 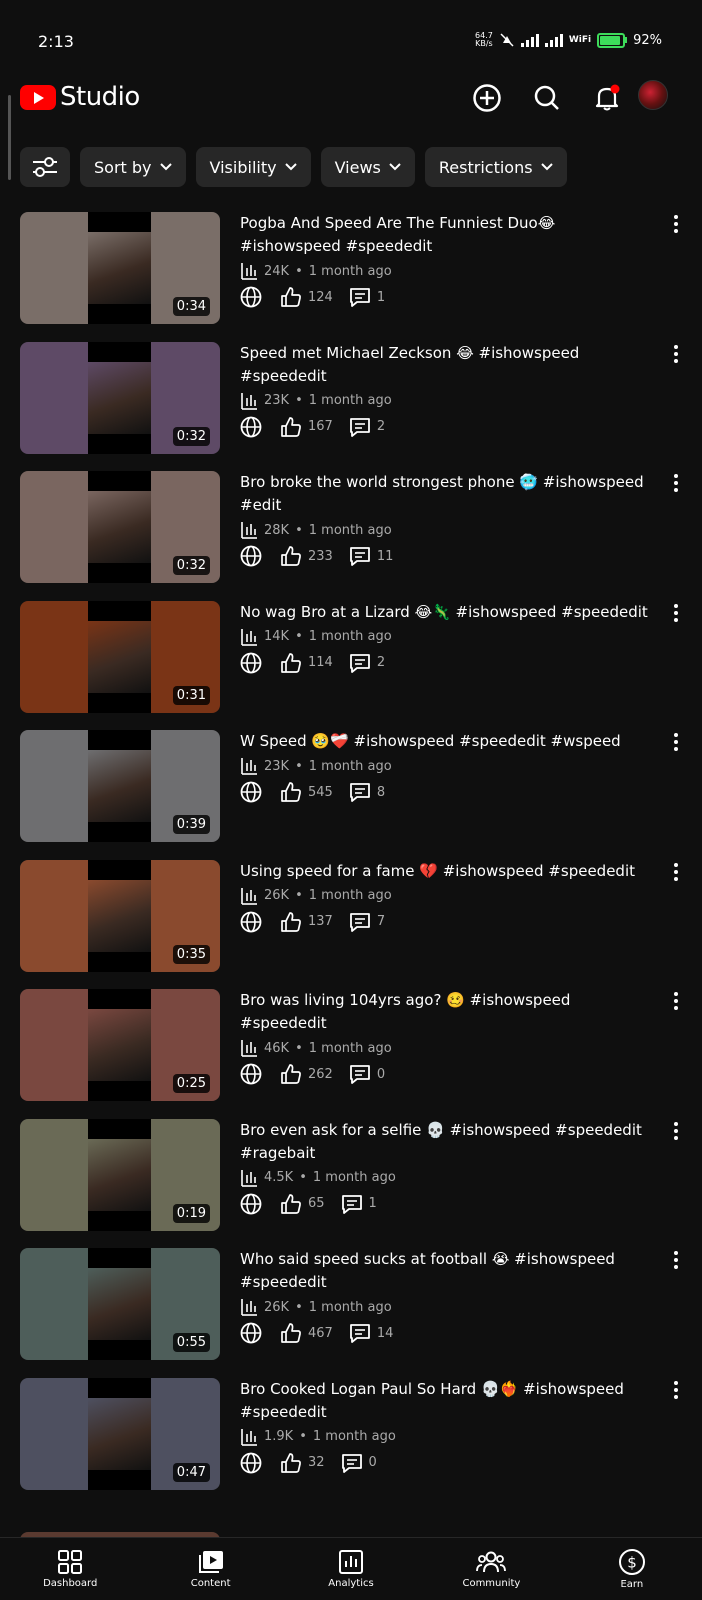 I want to click on video-thumbnail: 0:31, so click(x=120, y=656).